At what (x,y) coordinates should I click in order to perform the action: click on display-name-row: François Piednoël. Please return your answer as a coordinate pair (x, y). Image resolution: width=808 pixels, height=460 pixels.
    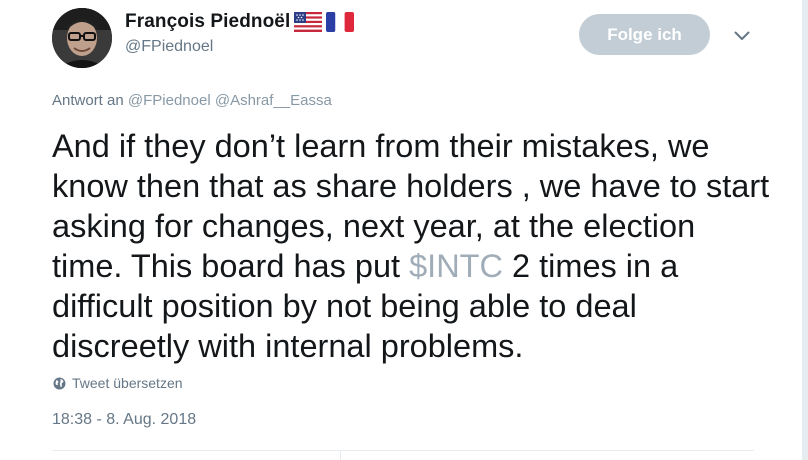
    Looking at the image, I should click on (240, 22).